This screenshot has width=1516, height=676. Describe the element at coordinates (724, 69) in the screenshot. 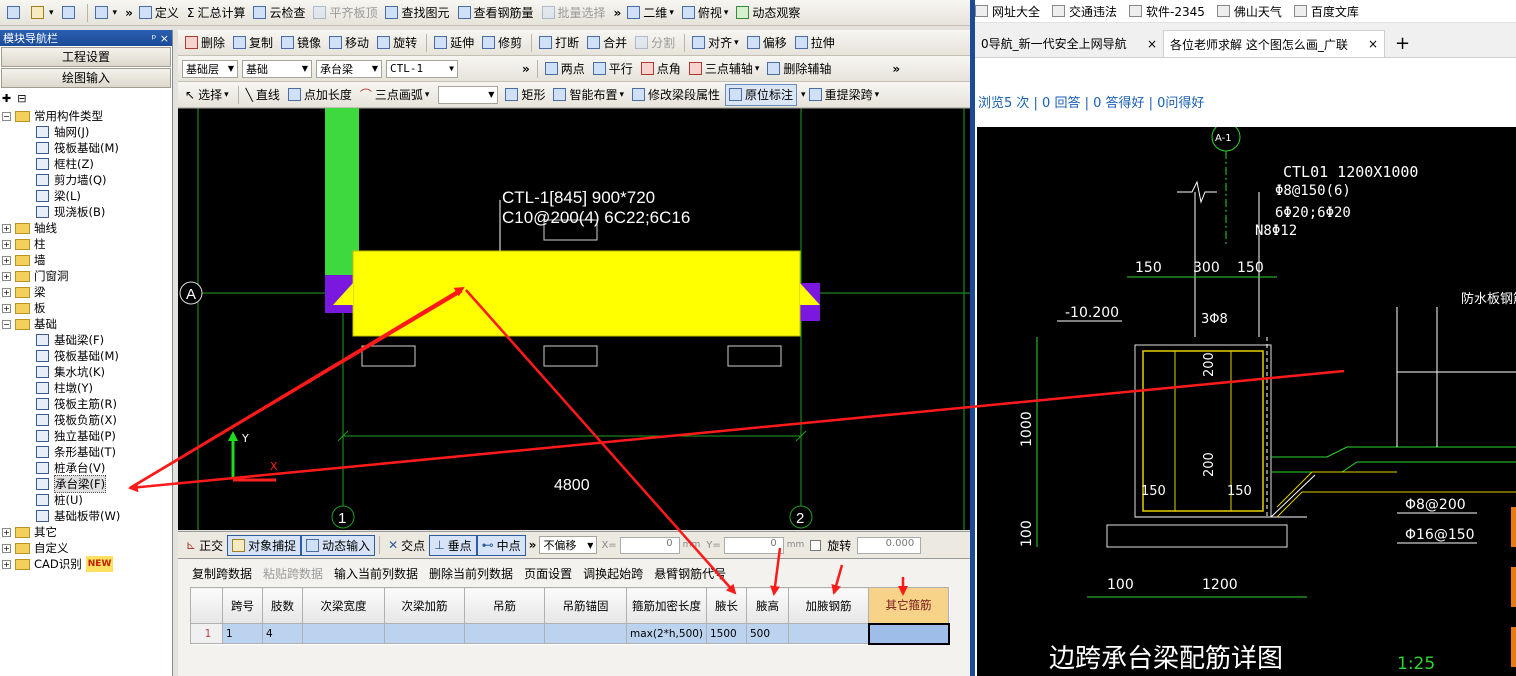

I see `three-point-aux-dropdown: 三点辅轴 ▾` at that location.